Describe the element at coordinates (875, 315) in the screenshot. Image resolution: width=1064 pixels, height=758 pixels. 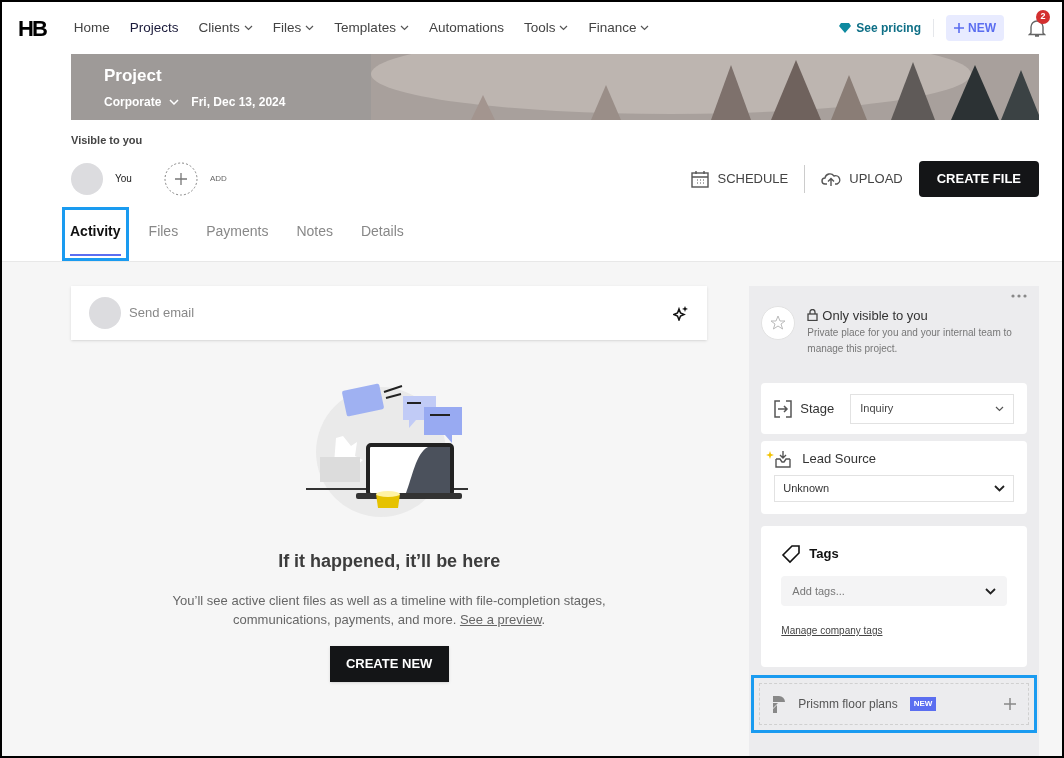
I see `private-title: Only visible to you` at that location.